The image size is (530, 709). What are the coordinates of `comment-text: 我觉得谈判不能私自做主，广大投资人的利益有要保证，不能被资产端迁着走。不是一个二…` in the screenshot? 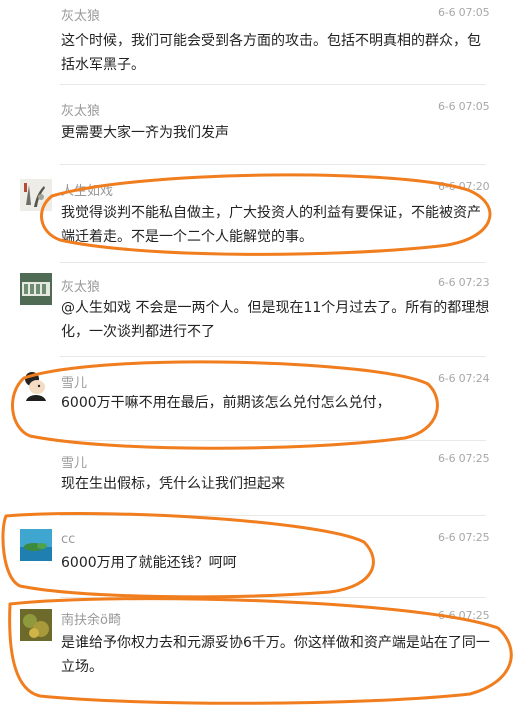 It's located at (271, 225).